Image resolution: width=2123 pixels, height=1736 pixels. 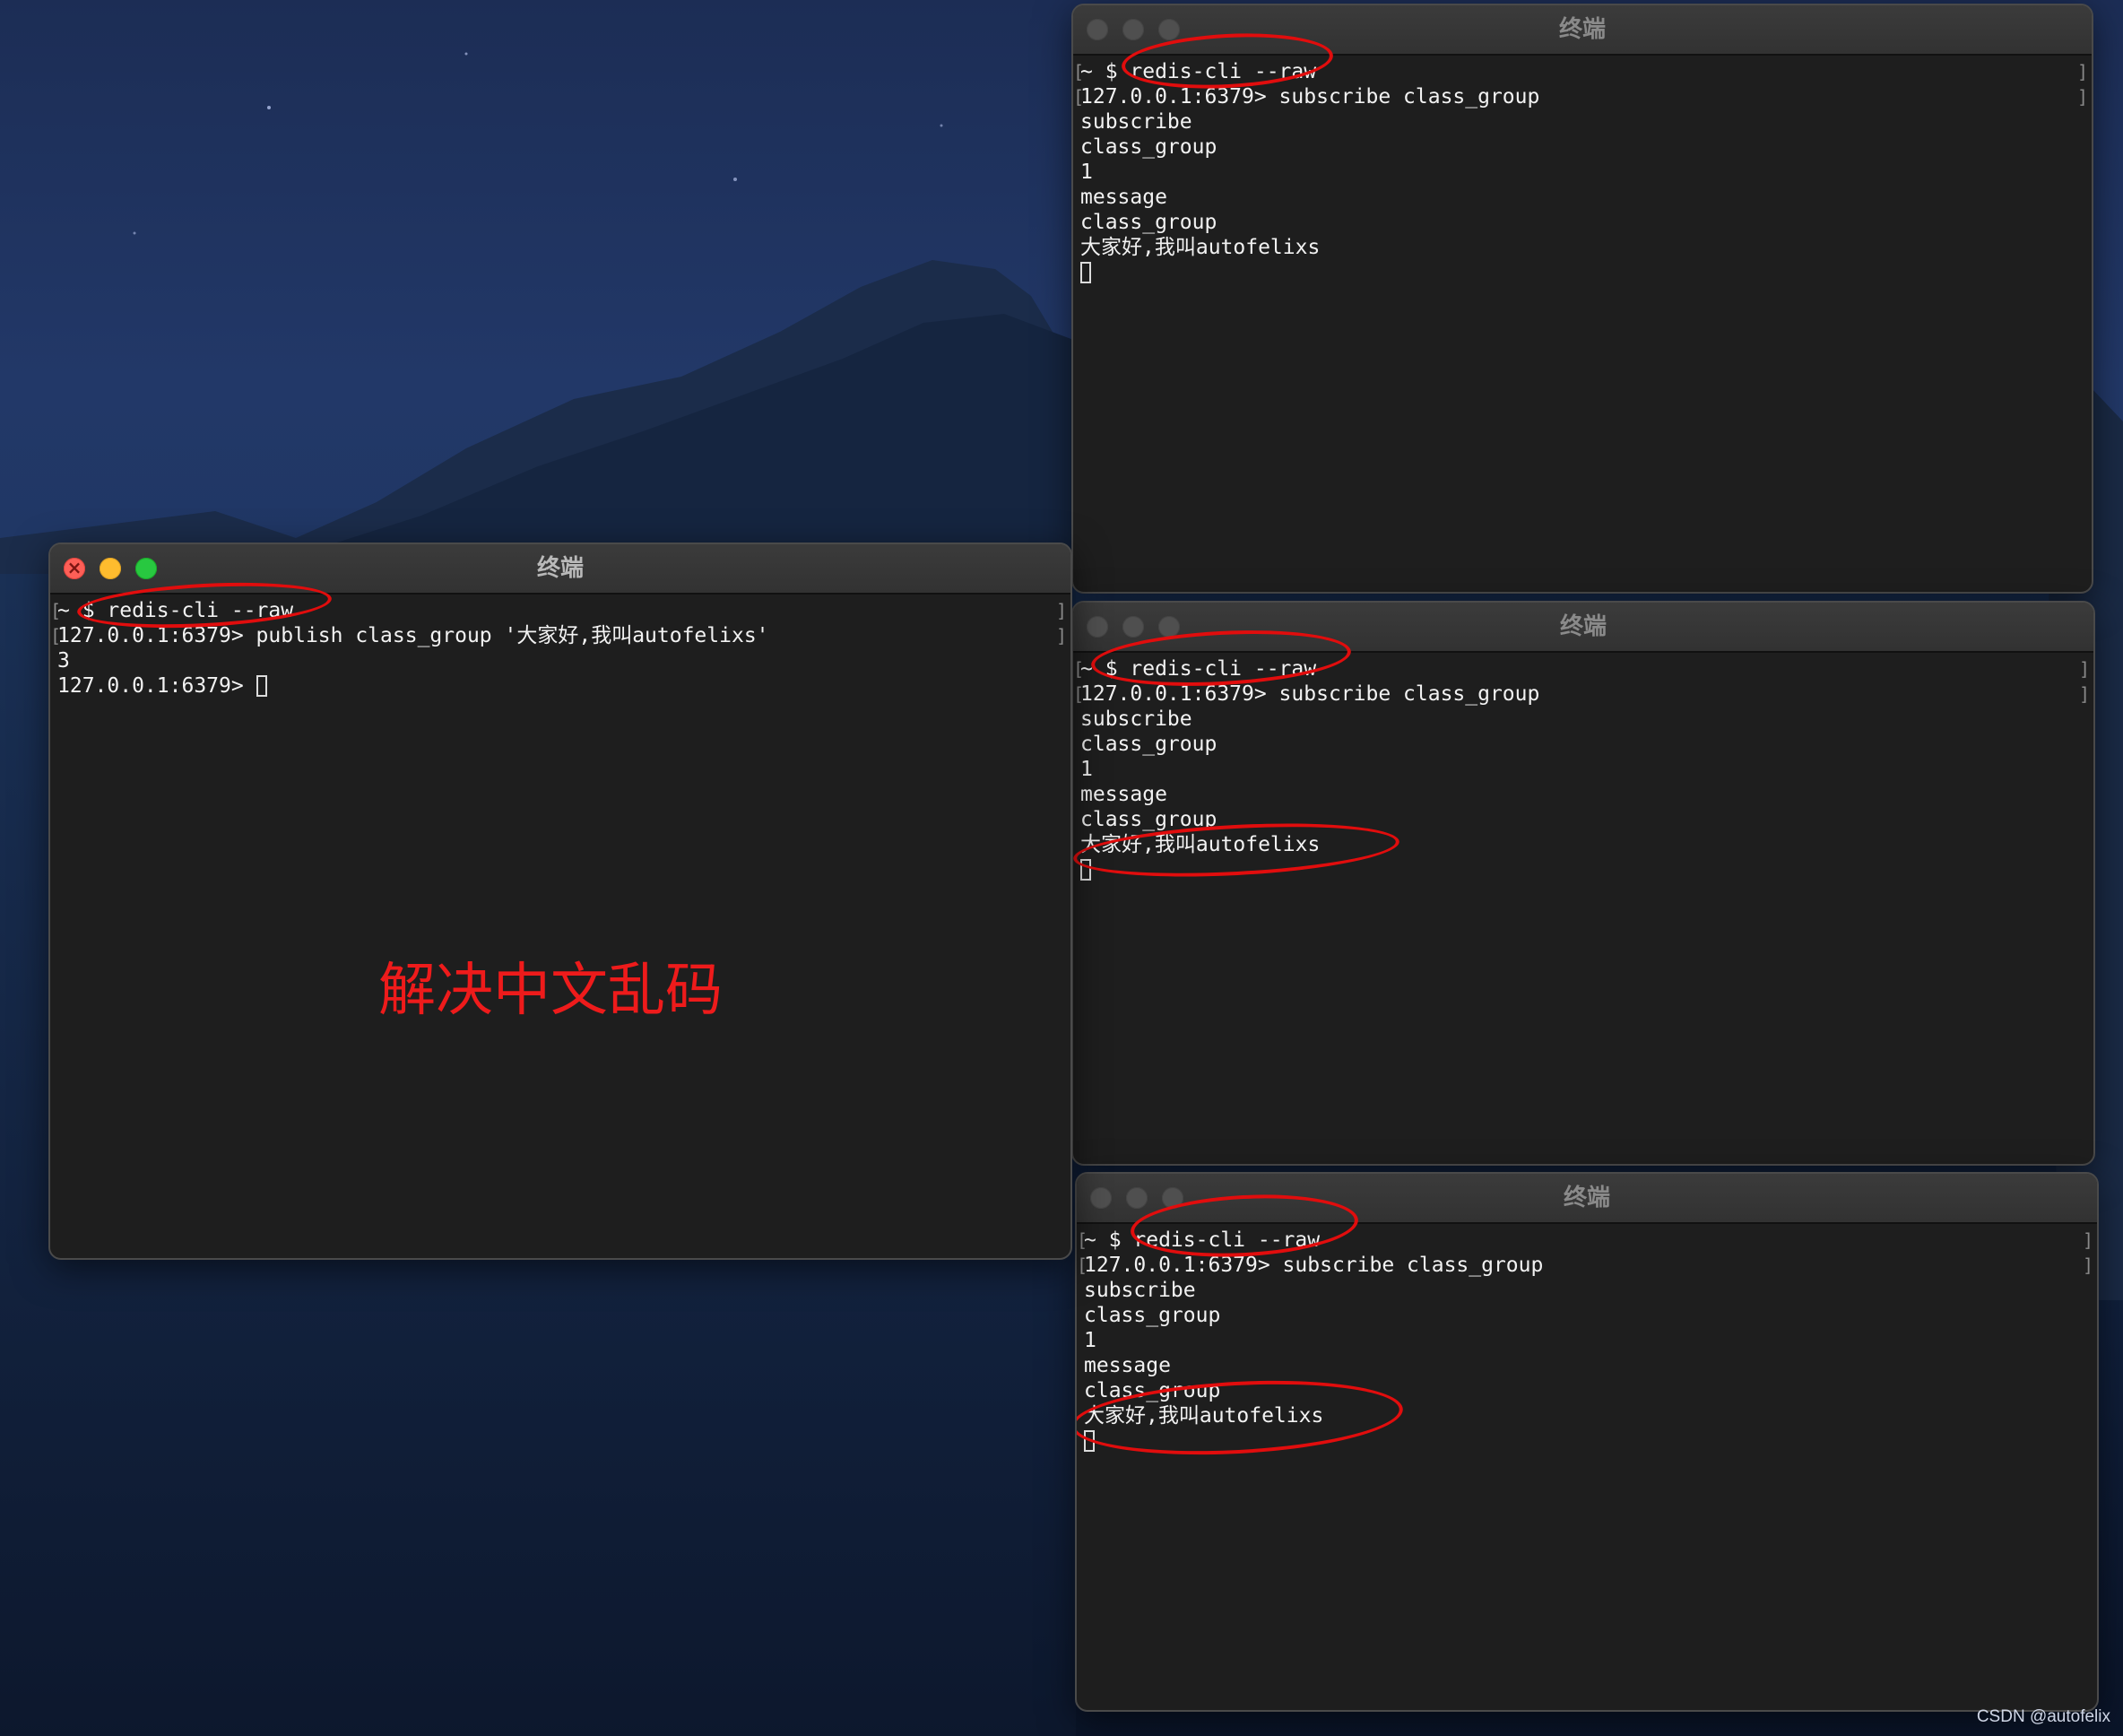 What do you see at coordinates (2043, 1717) in the screenshot?
I see `watermark: CSDN @autofelix` at bounding box center [2043, 1717].